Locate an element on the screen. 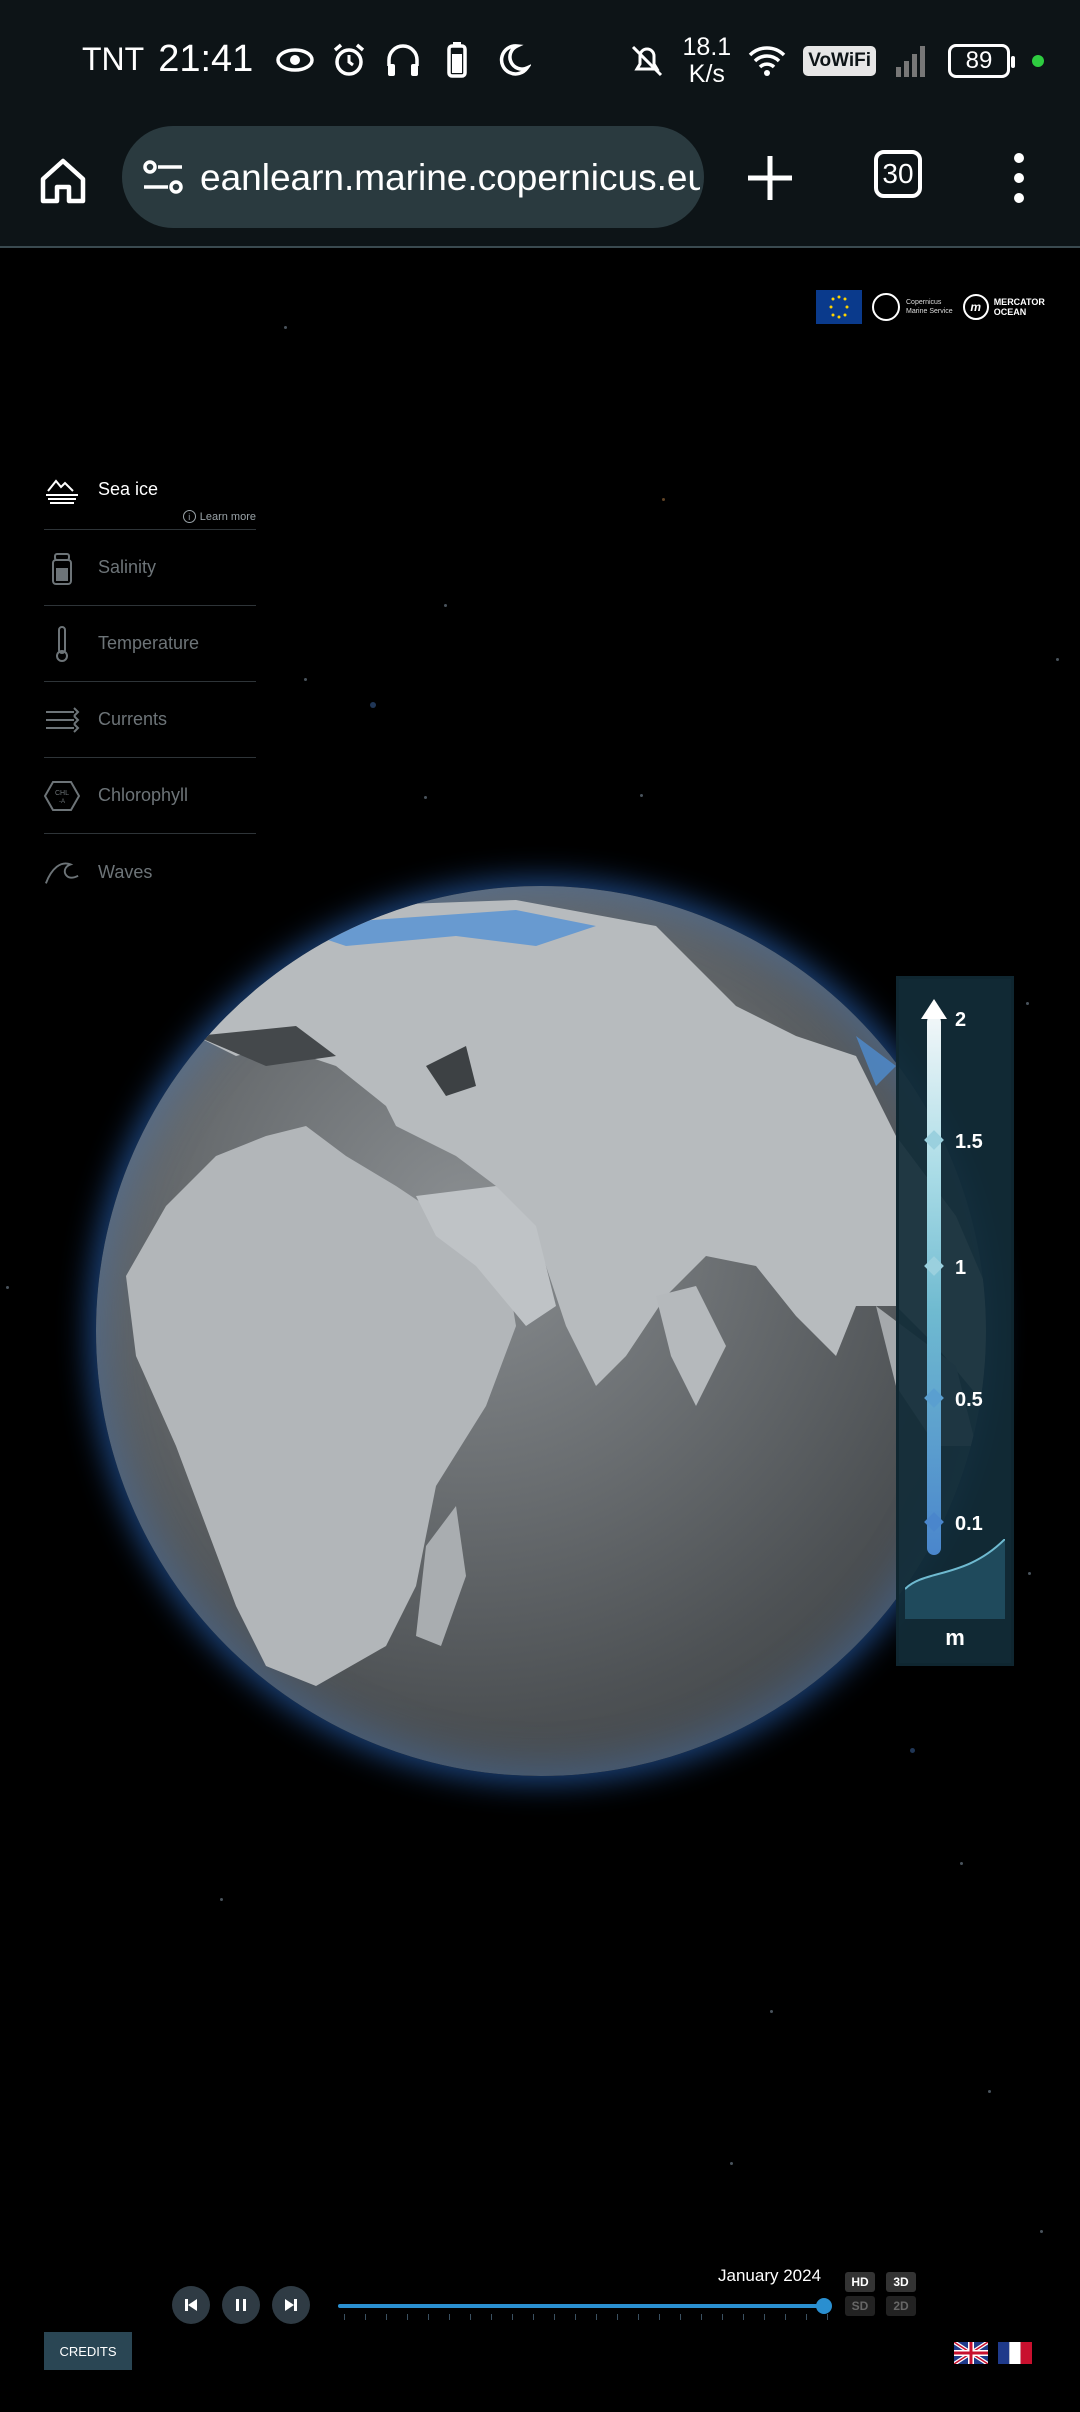 Image resolution: width=1080 pixels, height=2412 pixels. legend-arrow-up-icon is located at coordinates (934, 1009).